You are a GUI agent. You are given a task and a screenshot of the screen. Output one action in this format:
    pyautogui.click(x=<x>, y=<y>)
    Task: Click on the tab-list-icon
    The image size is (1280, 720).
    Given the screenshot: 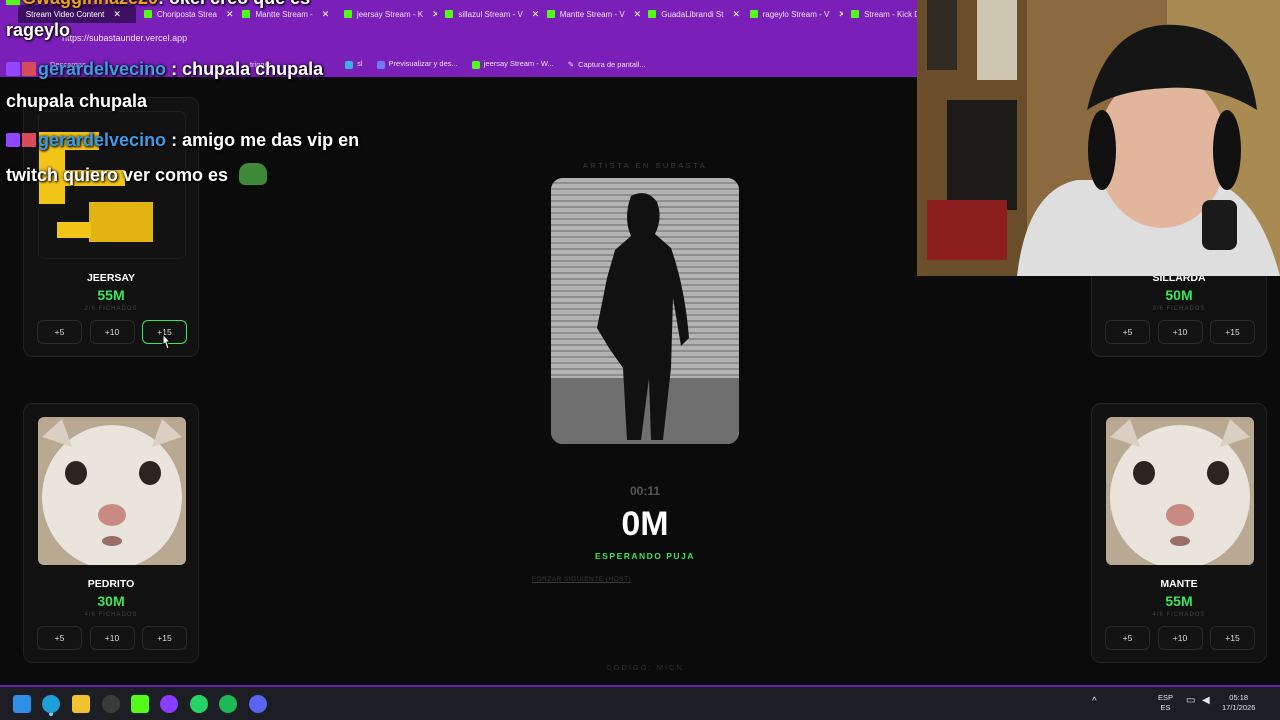 What is the action you would take?
    pyautogui.click(x=8, y=14)
    